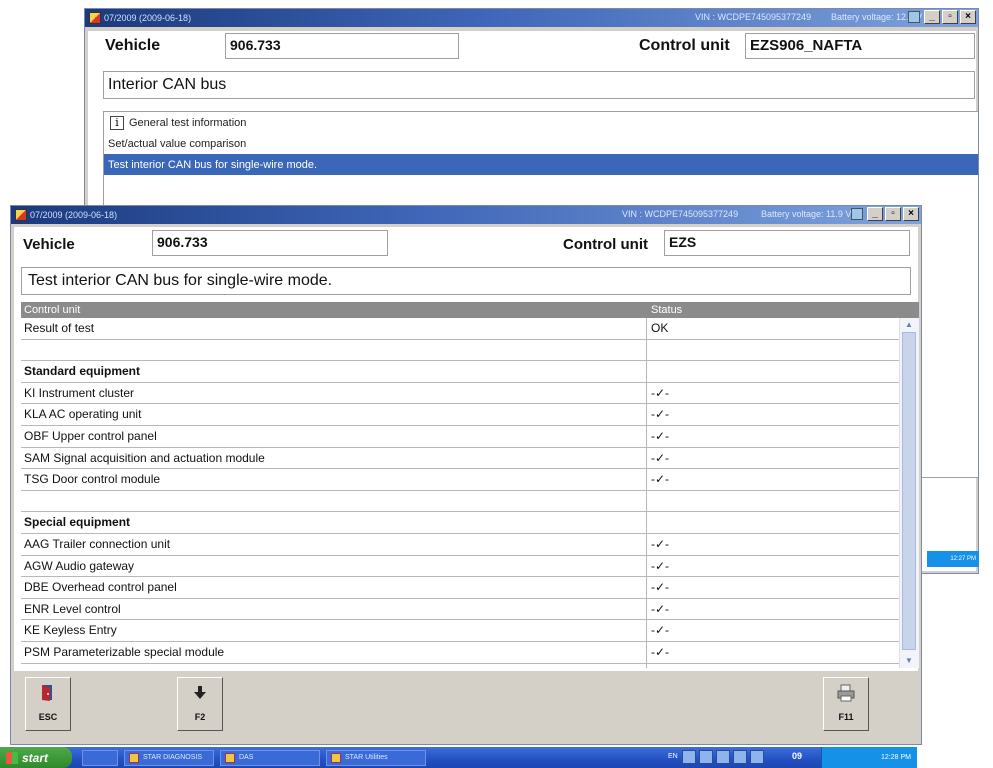 The image size is (993, 768). Describe the element at coordinates (334, 587) in the screenshot. I see `row-control-unit: DBE Overhead control panel` at that location.